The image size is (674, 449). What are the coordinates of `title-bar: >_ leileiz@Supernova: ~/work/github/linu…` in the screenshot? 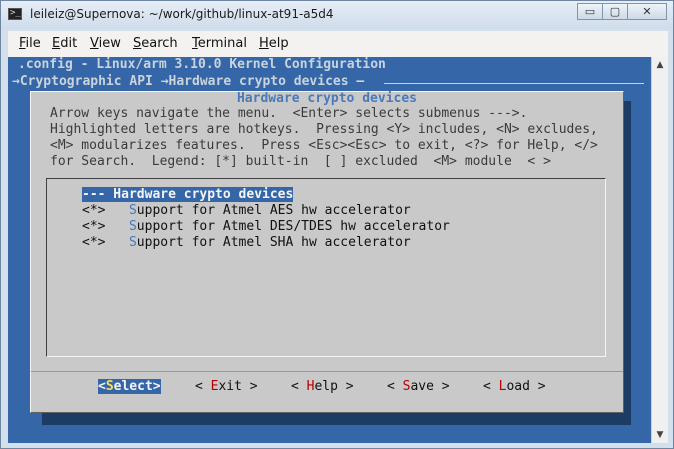 It's located at (337, 15).